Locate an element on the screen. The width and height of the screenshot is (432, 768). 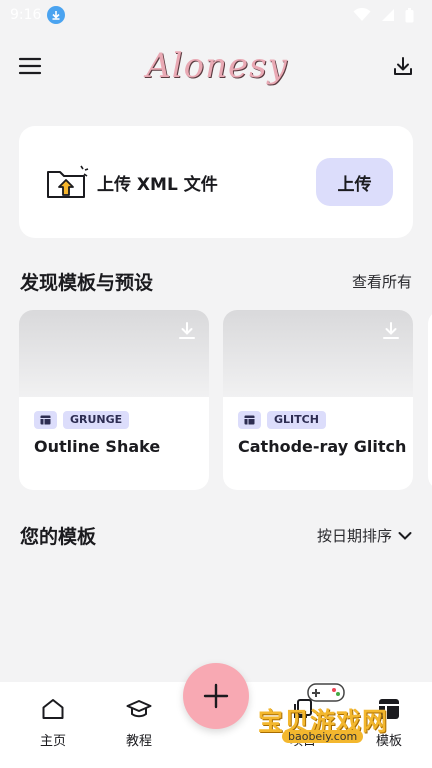
your-templates-header: 您的模板 按日期排序 is located at coordinates (216, 535).